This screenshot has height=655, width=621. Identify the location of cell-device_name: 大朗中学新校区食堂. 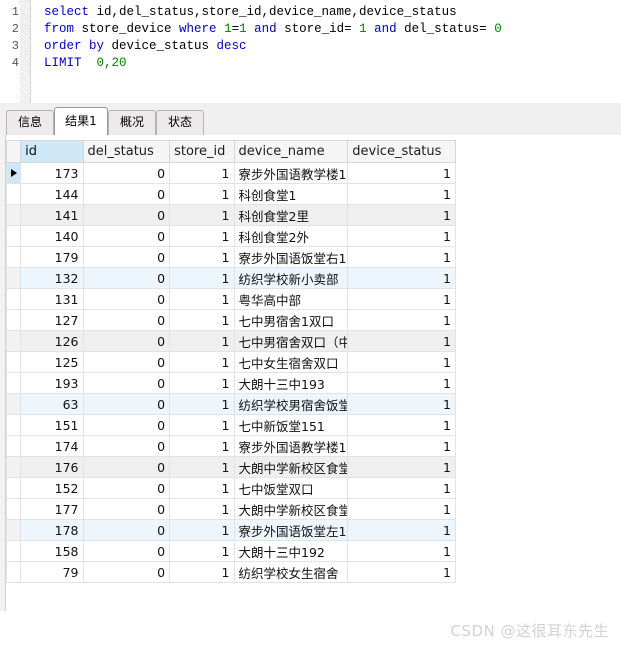
(291, 467).